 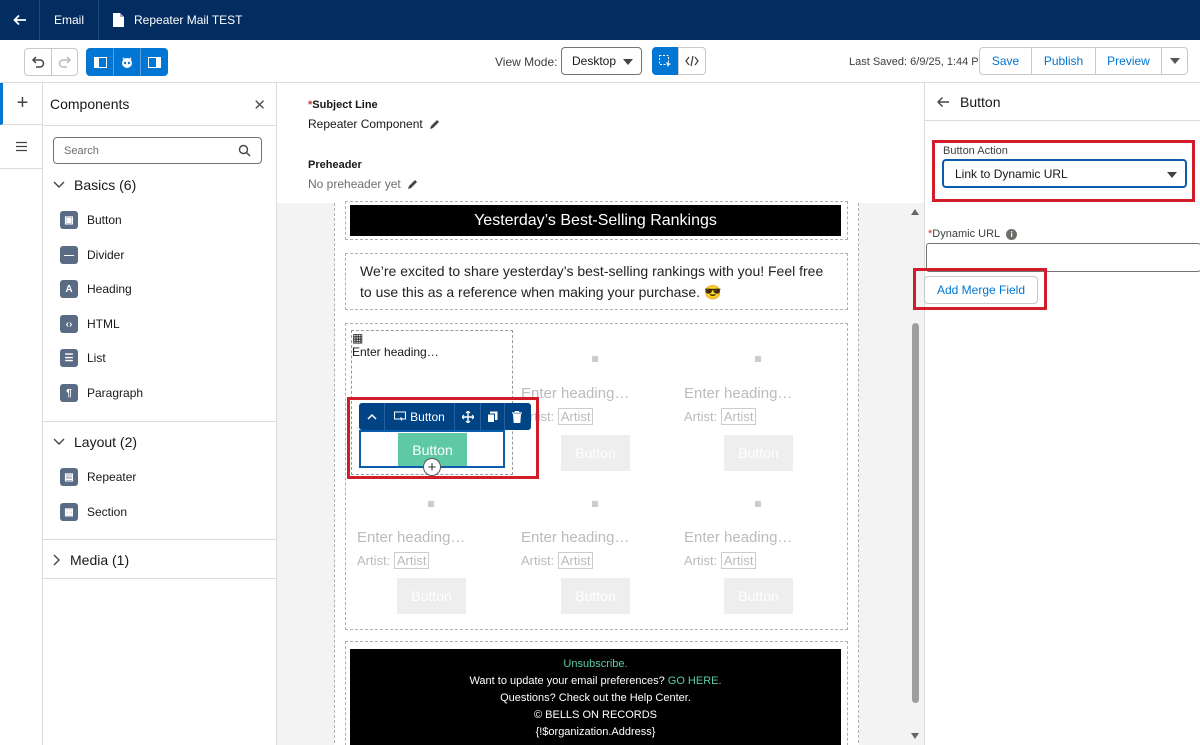 I want to click on close-icon: ✕, so click(x=259, y=105).